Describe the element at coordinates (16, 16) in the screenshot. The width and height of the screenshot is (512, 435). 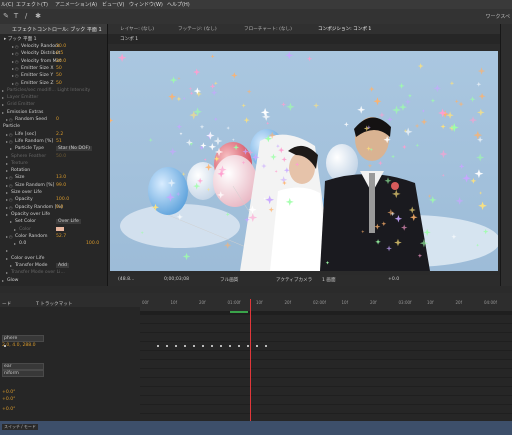
I see `text-tool-icon: T` at that location.